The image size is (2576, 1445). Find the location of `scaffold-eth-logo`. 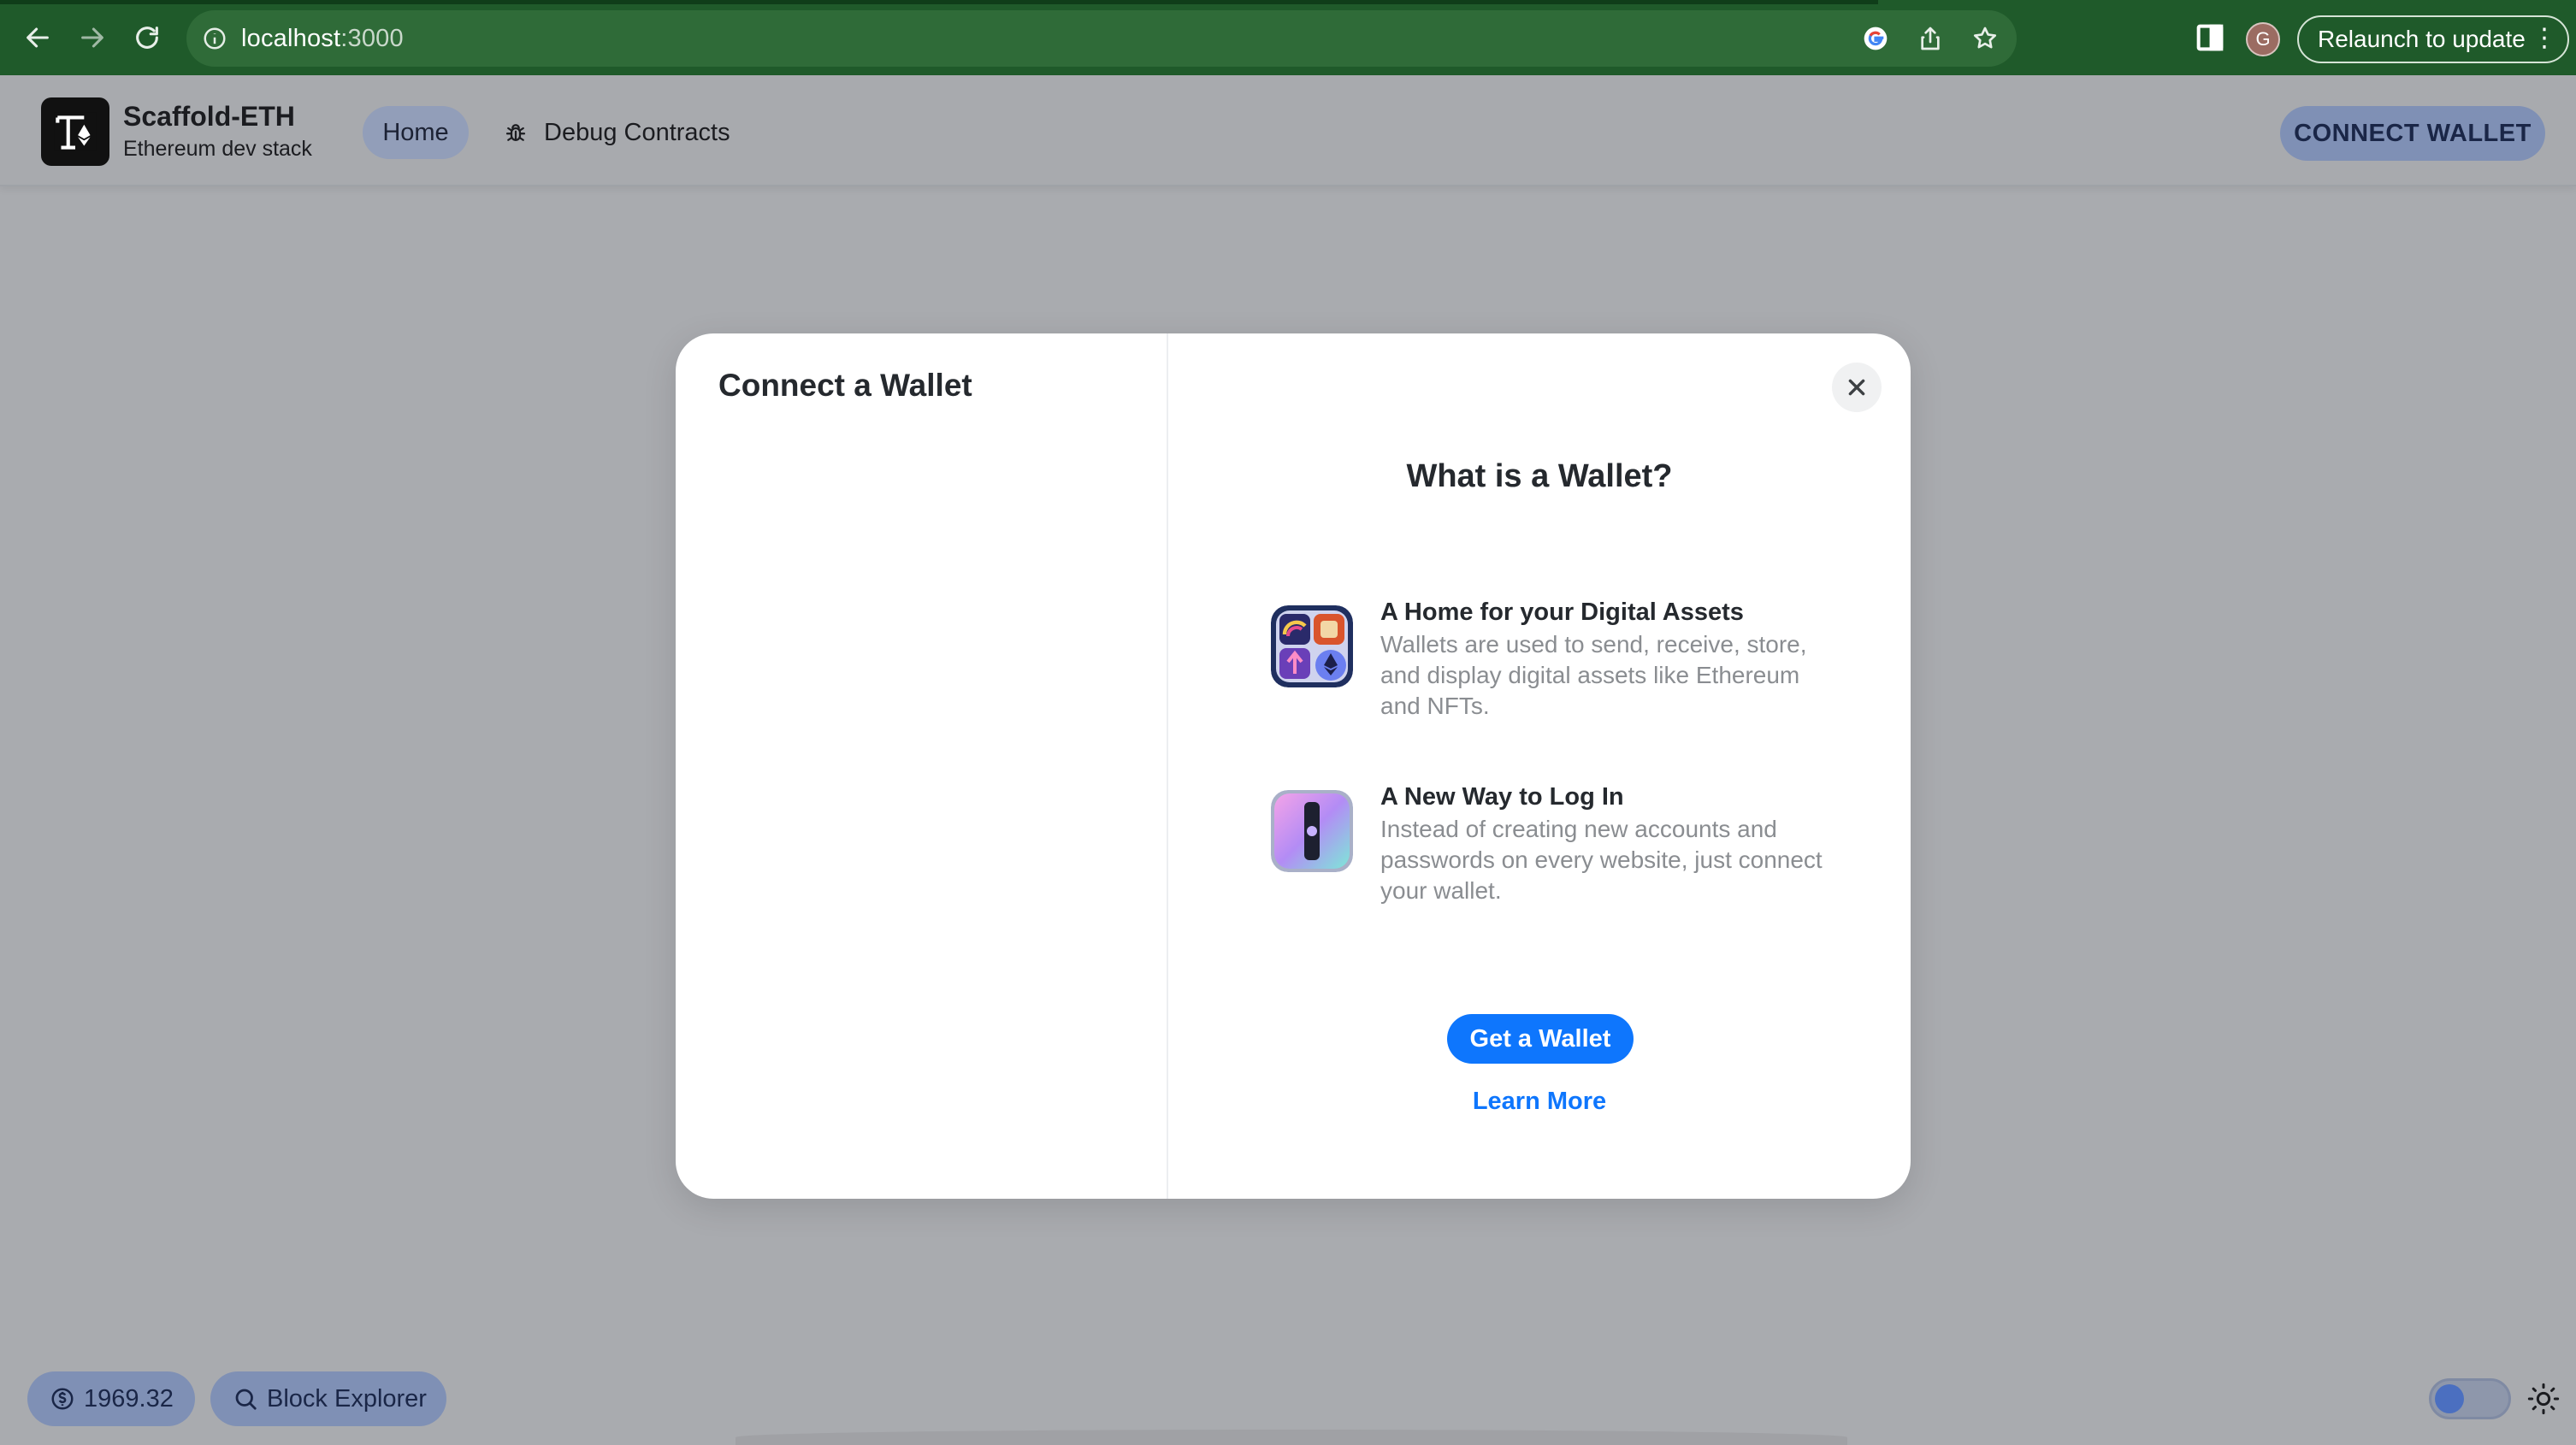

scaffold-eth-logo is located at coordinates (75, 131).